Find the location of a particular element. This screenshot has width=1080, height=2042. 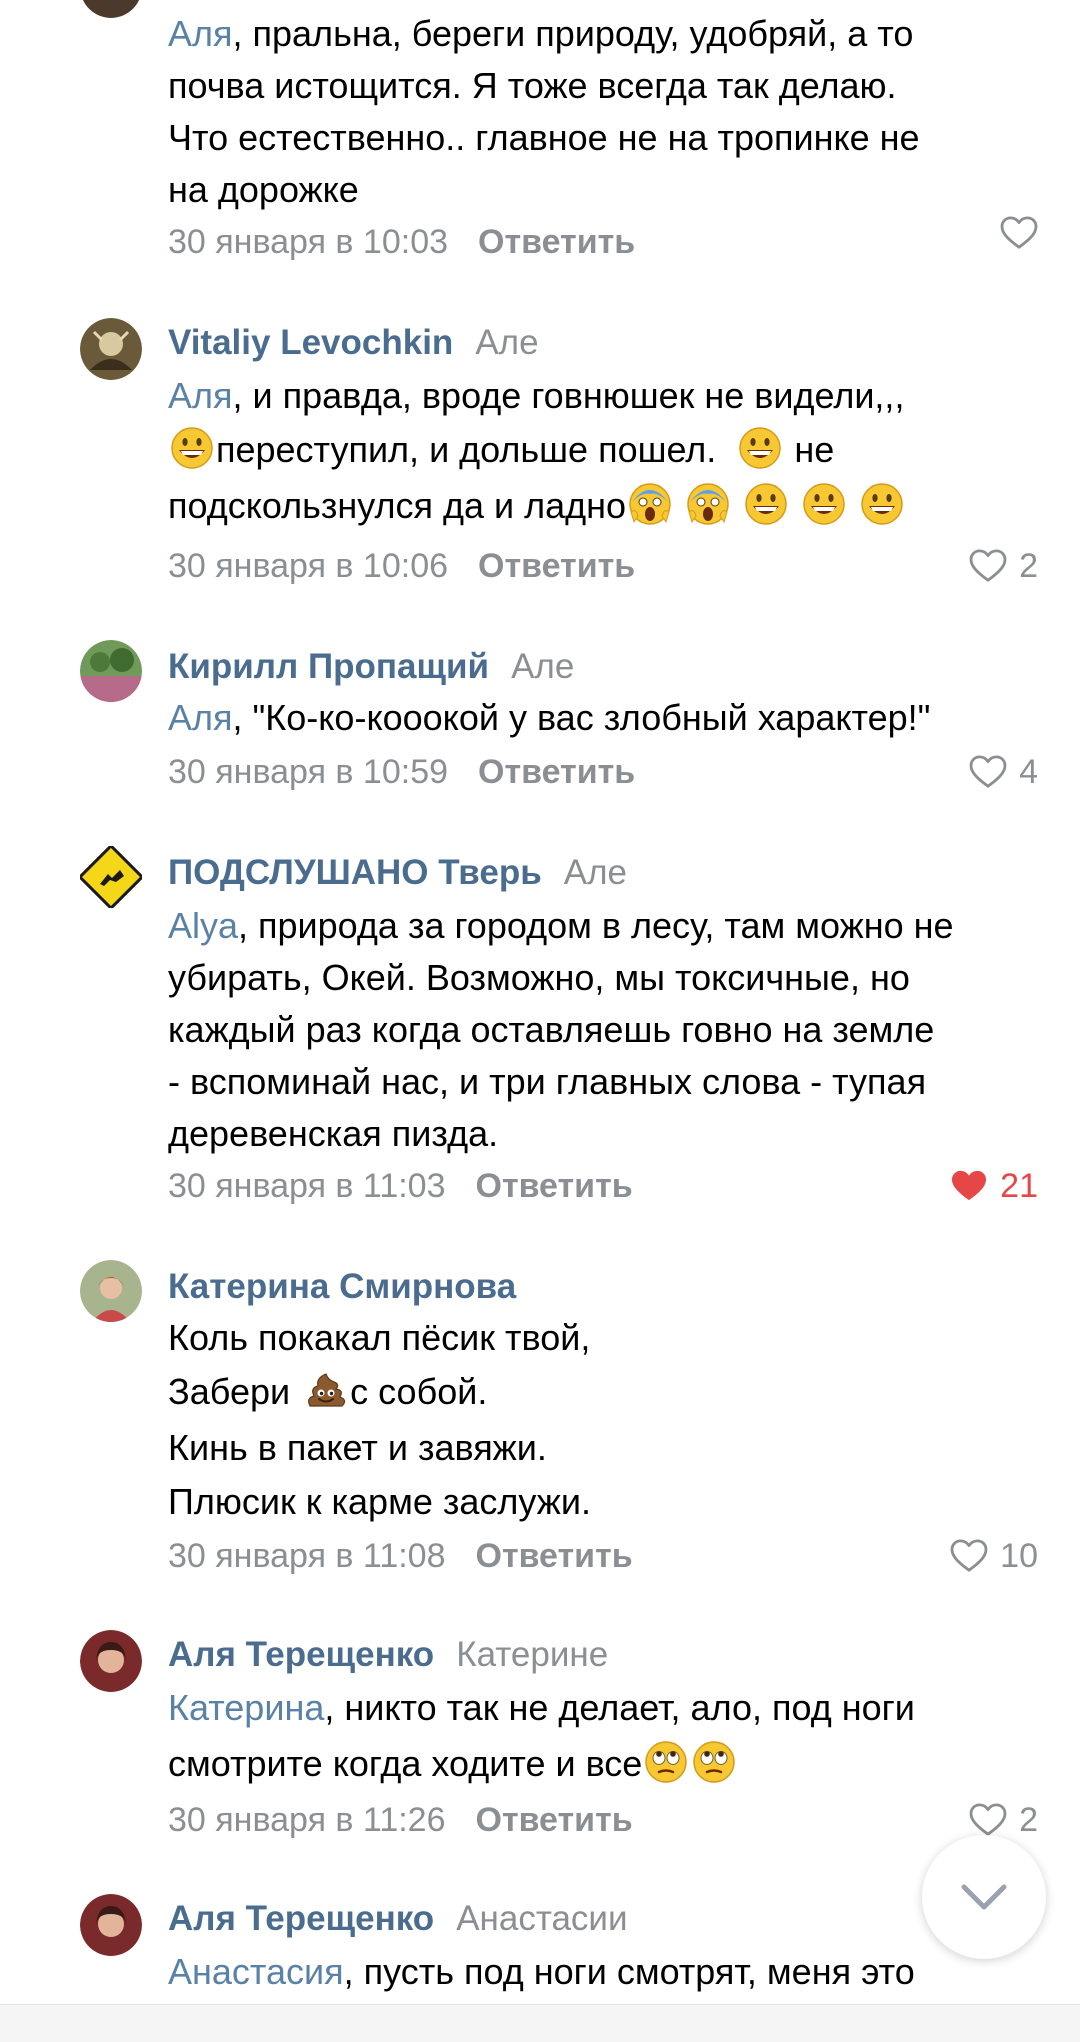

chevron-down-icon is located at coordinates (984, 1897).